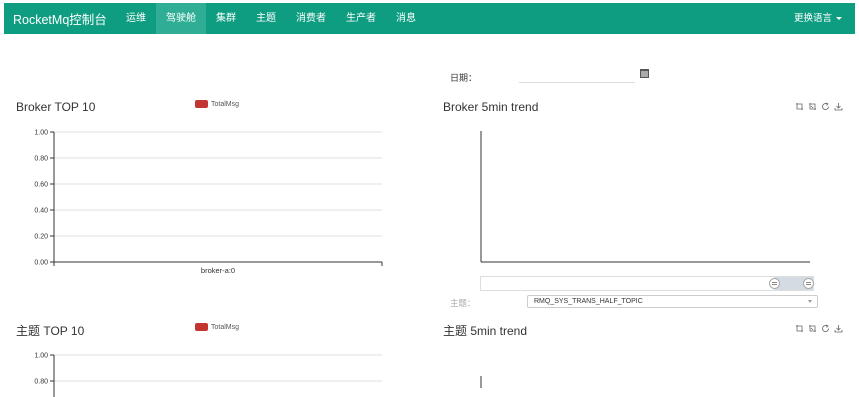  I want to click on broker-top10-chart: 1.00 0.80 0.60 0.40 0.20 0.00 broker-a:0, so click(208, 202).